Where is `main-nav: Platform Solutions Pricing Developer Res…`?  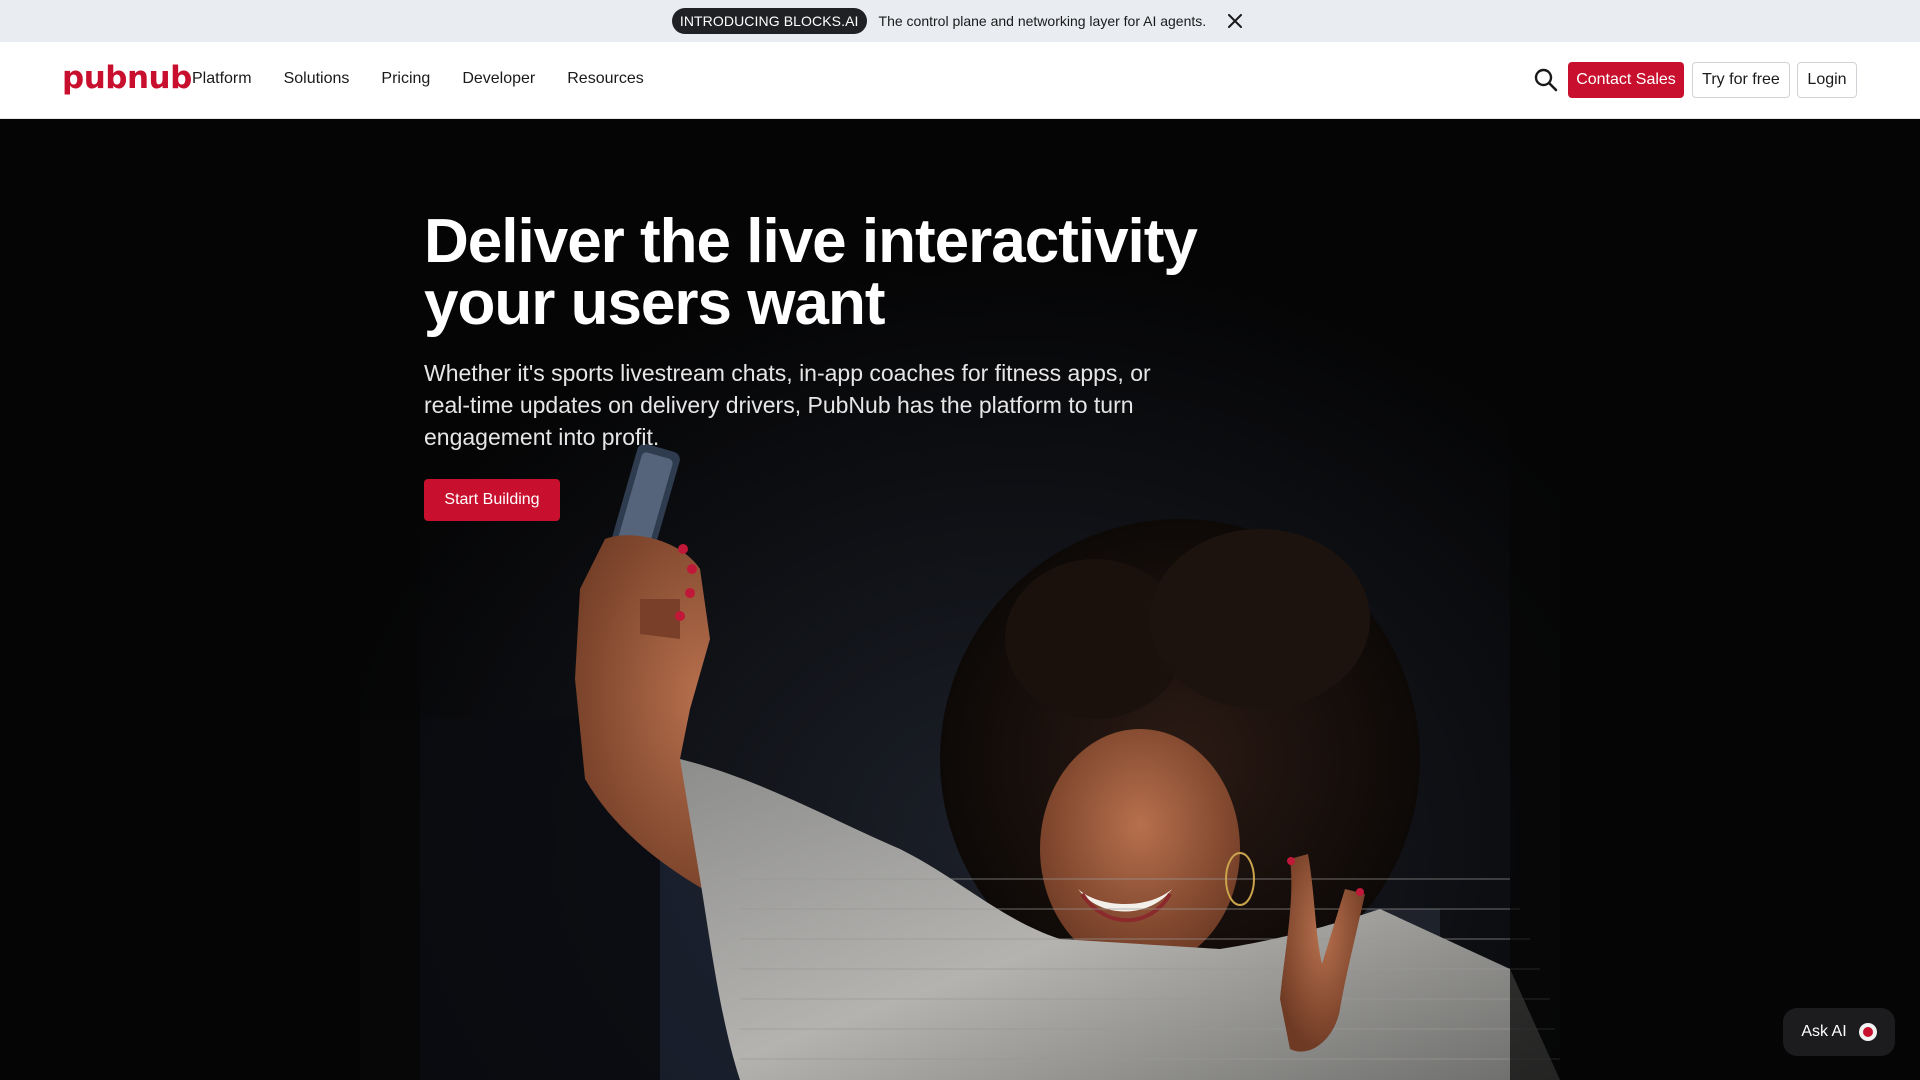
main-nav: Platform Solutions Pricing Developer Res… is located at coordinates (434, 79).